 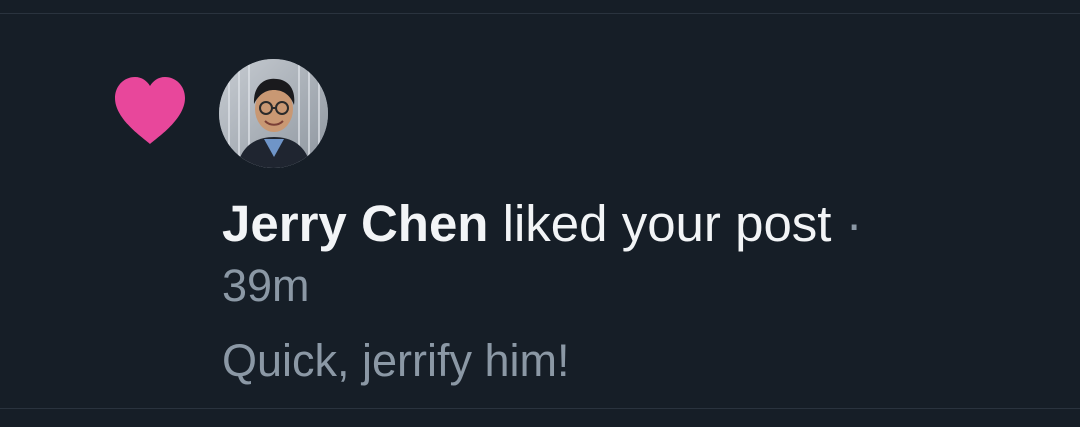 What do you see at coordinates (273, 113) in the screenshot?
I see `avatar` at bounding box center [273, 113].